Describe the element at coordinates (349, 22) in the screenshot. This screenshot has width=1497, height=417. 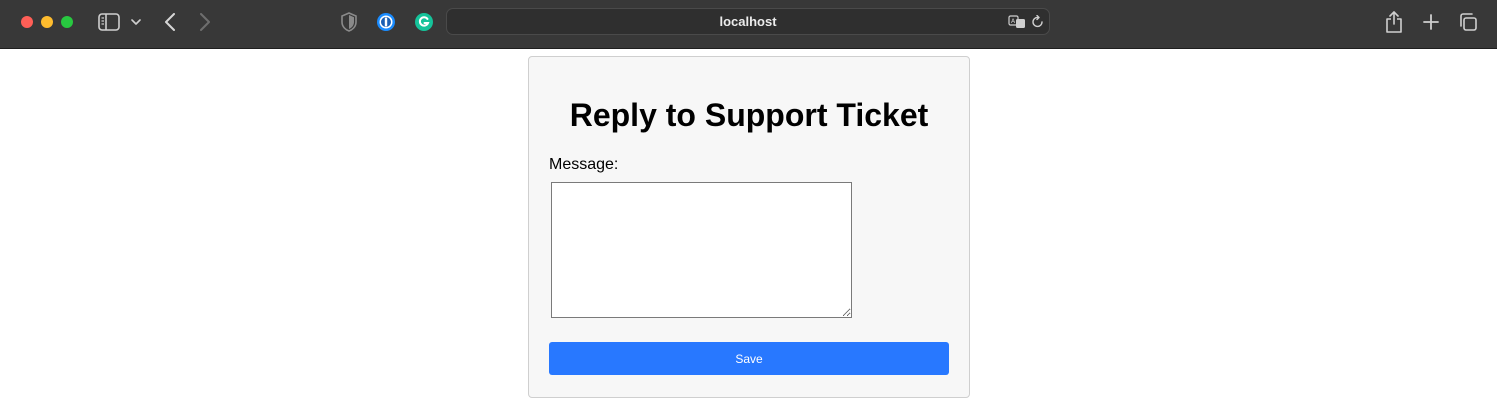
I see `shield-icon` at that location.